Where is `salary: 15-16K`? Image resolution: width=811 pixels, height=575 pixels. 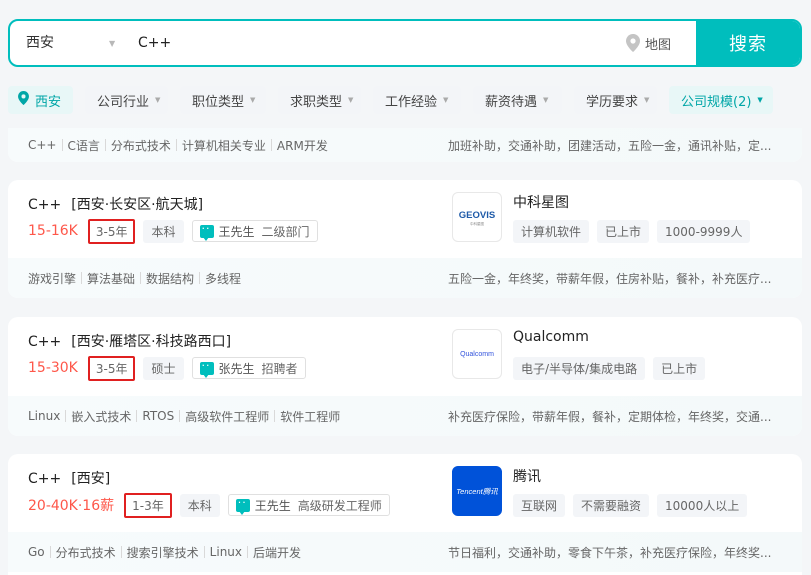
salary: 15-16K is located at coordinates (53, 231).